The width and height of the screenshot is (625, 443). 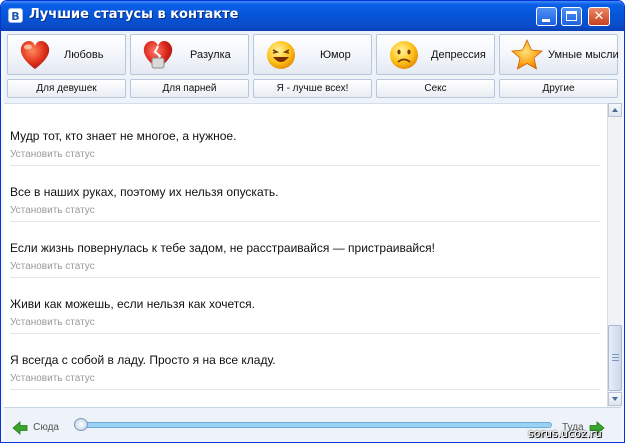 What do you see at coordinates (583, 55) in the screenshot?
I see `category-label: Умные мысли` at bounding box center [583, 55].